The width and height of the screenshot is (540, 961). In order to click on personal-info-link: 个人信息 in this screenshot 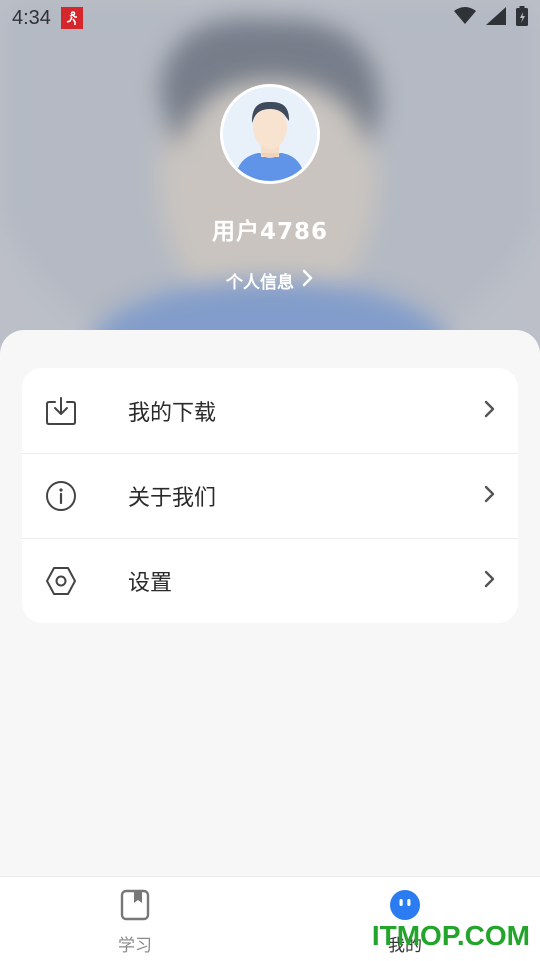, I will do `click(270, 280)`.